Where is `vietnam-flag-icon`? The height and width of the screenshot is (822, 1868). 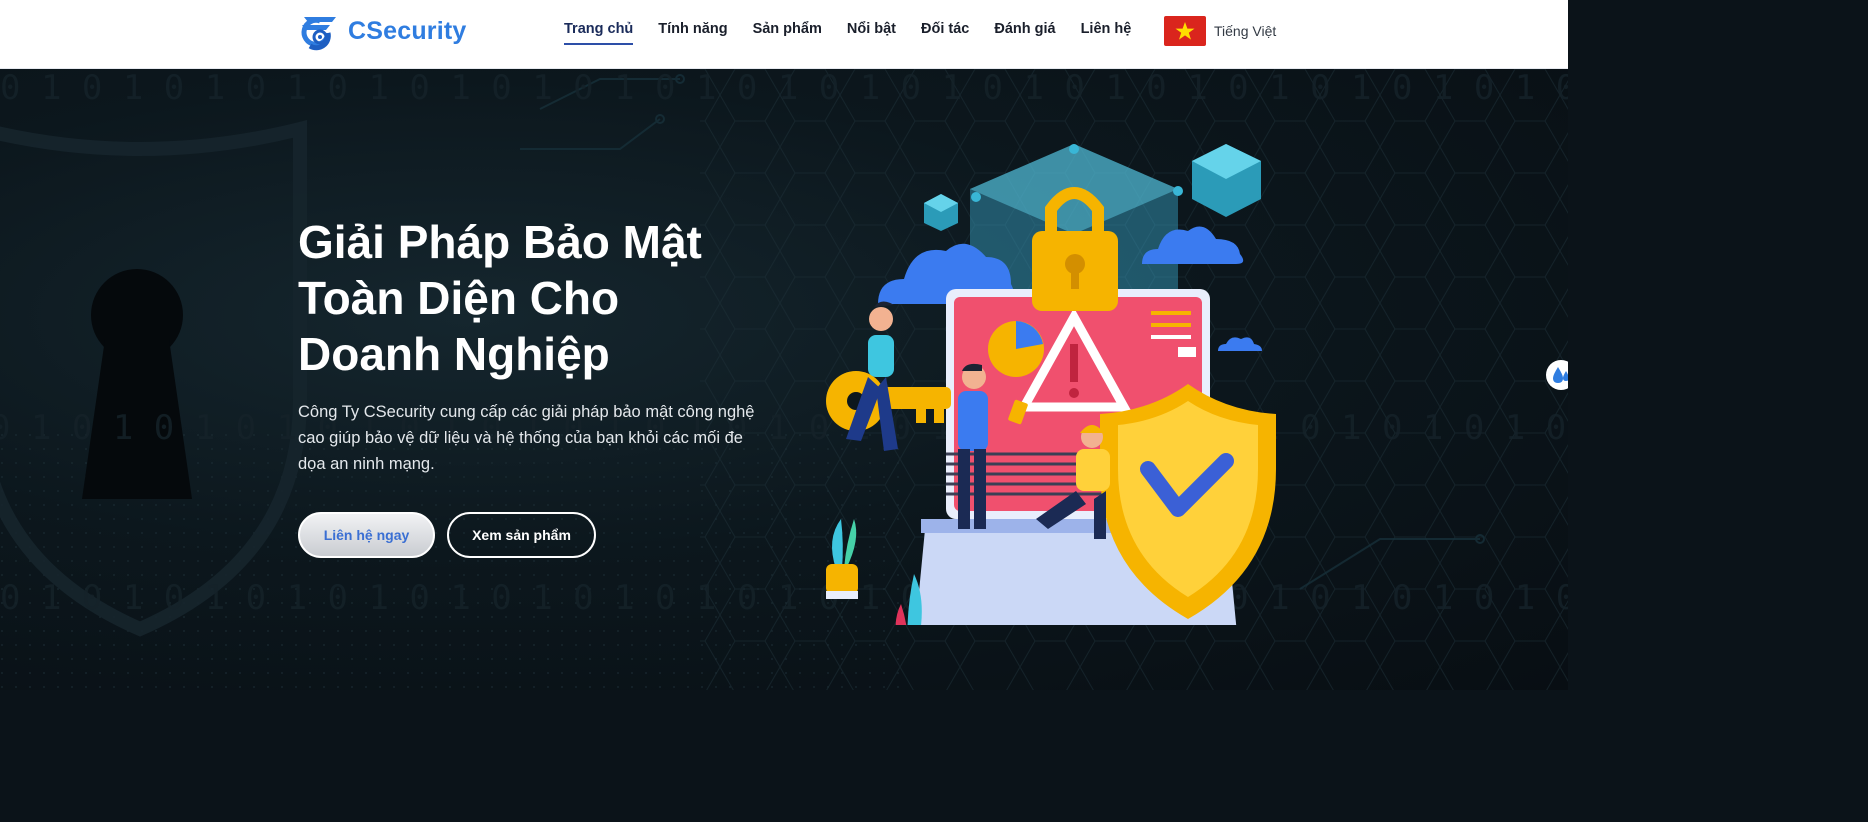 vietnam-flag-icon is located at coordinates (1185, 31).